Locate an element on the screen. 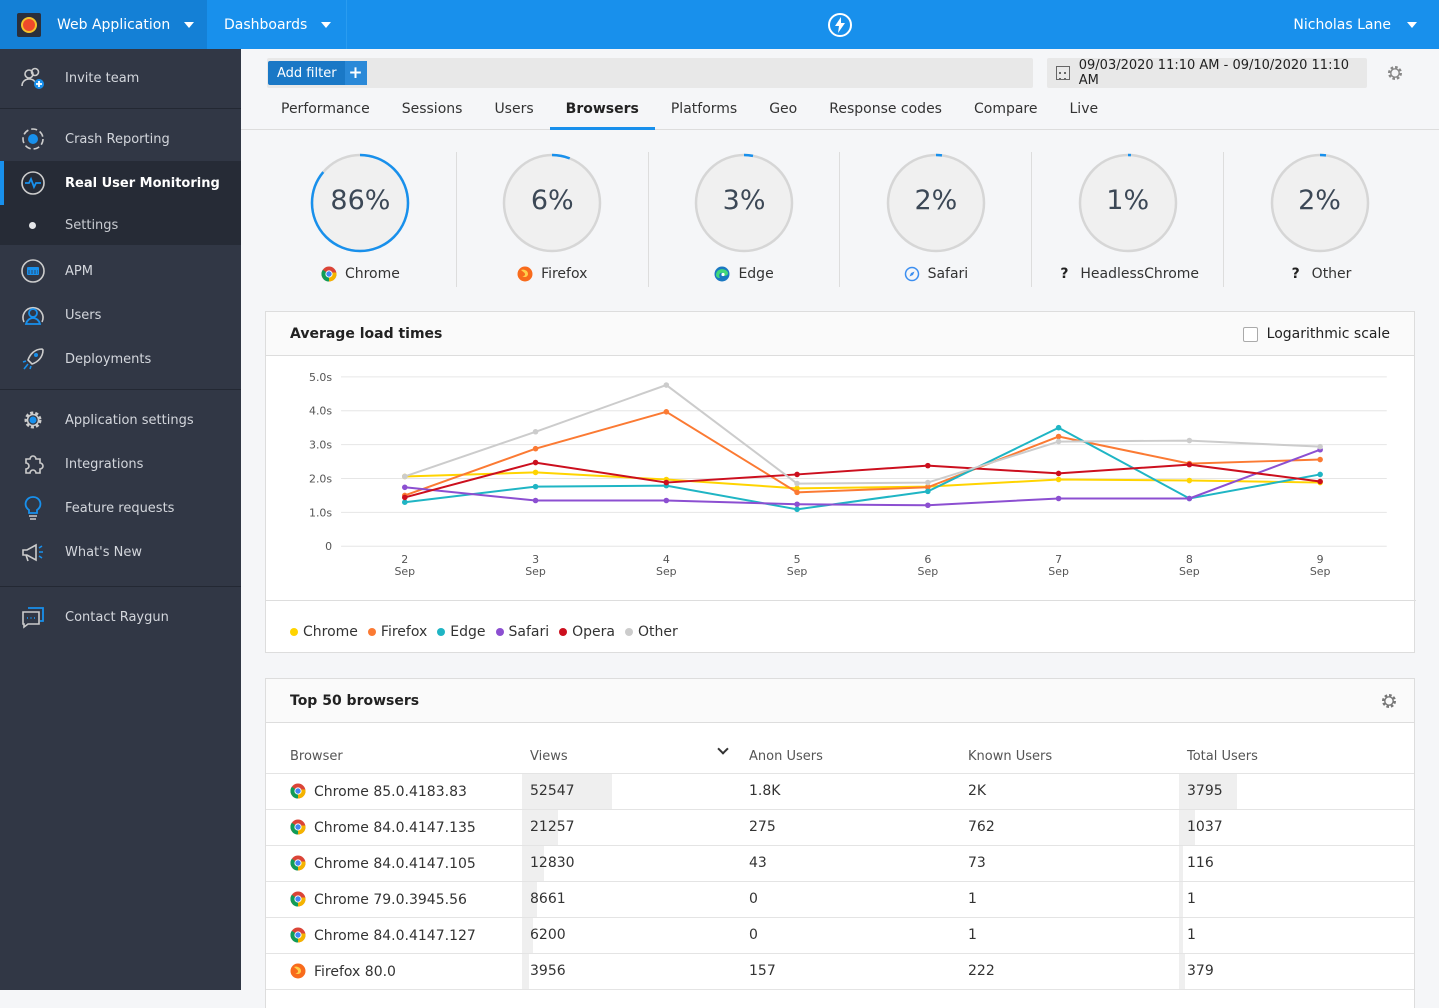 The image size is (1439, 1008). legend-item-opera: Opera is located at coordinates (587, 632).